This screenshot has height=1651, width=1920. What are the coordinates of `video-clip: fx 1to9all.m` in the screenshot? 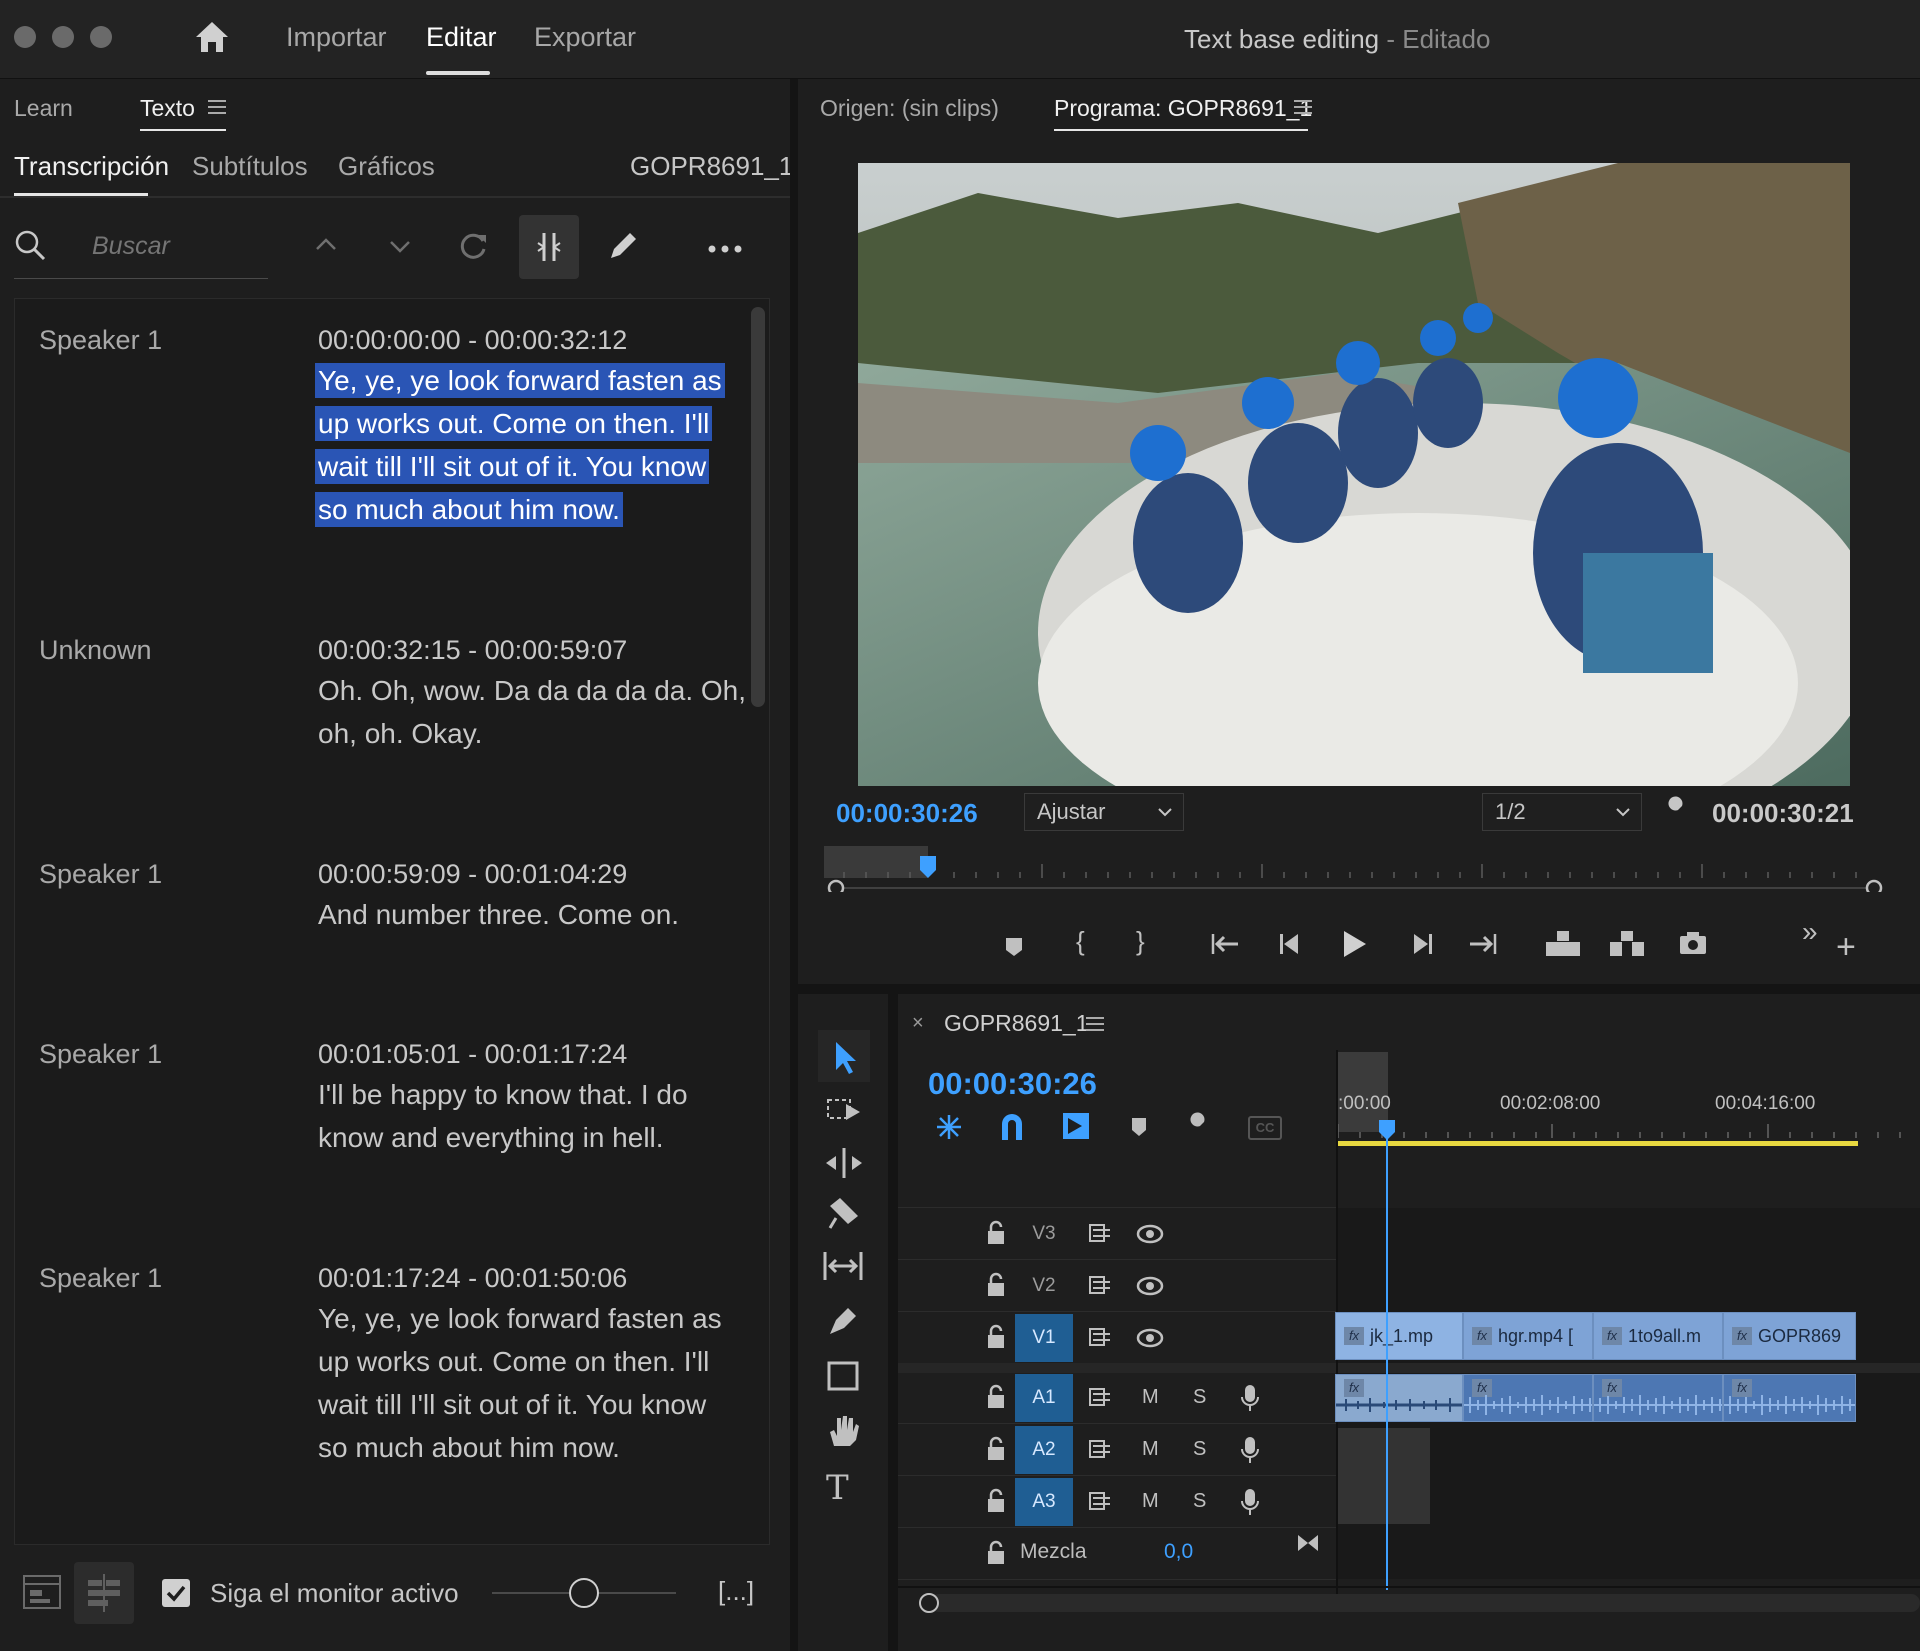 It's located at (1658, 1336).